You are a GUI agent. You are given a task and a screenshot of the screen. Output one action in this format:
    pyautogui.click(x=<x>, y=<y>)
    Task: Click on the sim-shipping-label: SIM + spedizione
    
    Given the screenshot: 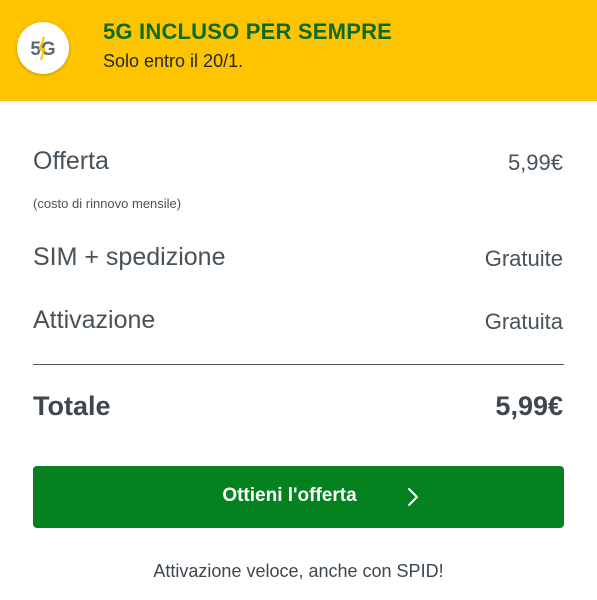 What is the action you would take?
    pyautogui.click(x=129, y=257)
    